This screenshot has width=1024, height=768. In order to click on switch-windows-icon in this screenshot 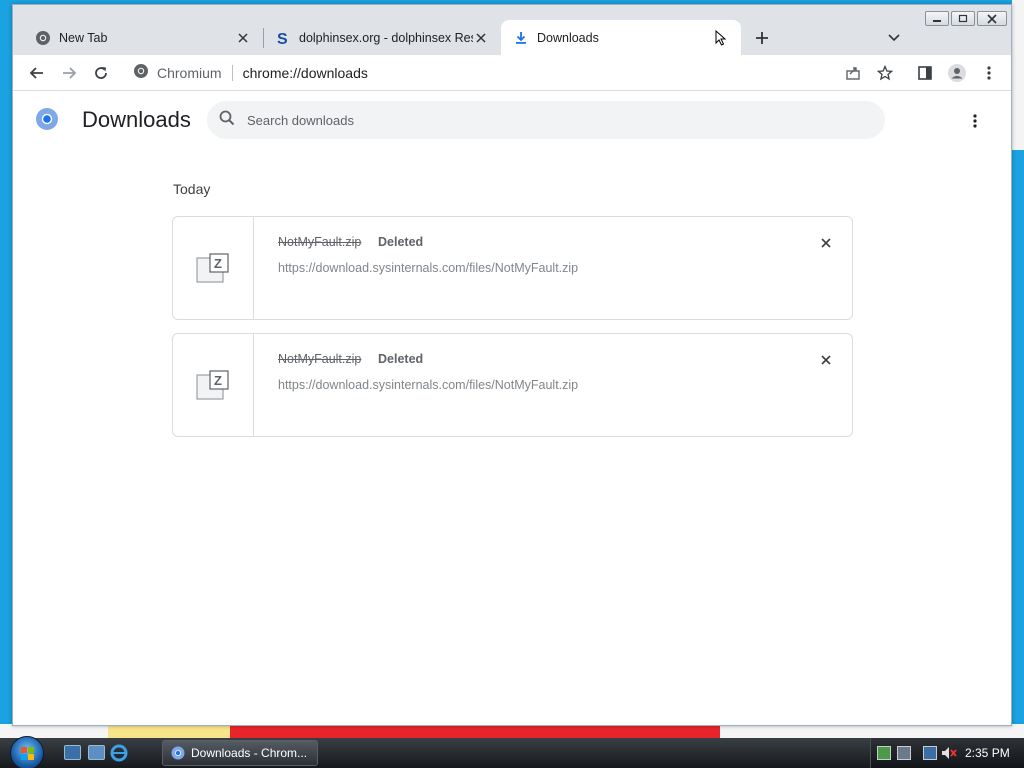, I will do `click(96, 752)`.